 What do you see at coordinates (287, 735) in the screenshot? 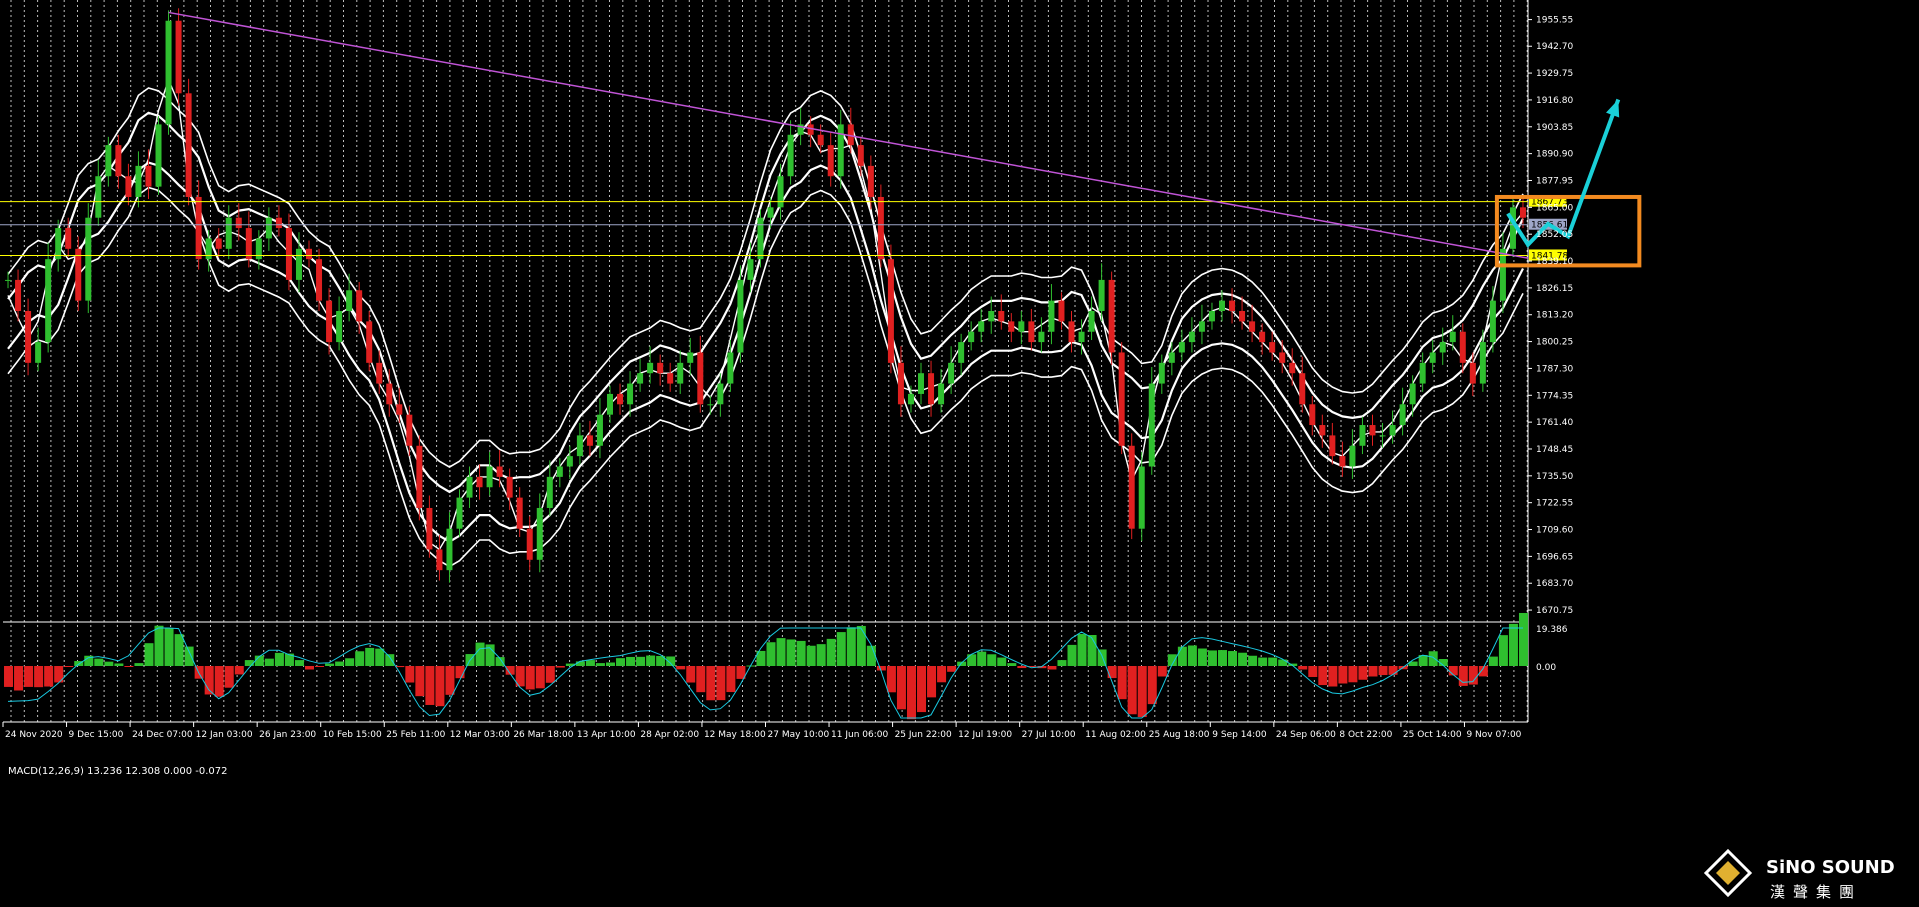
I see `x-tick-label: 26 Jan 23:00` at bounding box center [287, 735].